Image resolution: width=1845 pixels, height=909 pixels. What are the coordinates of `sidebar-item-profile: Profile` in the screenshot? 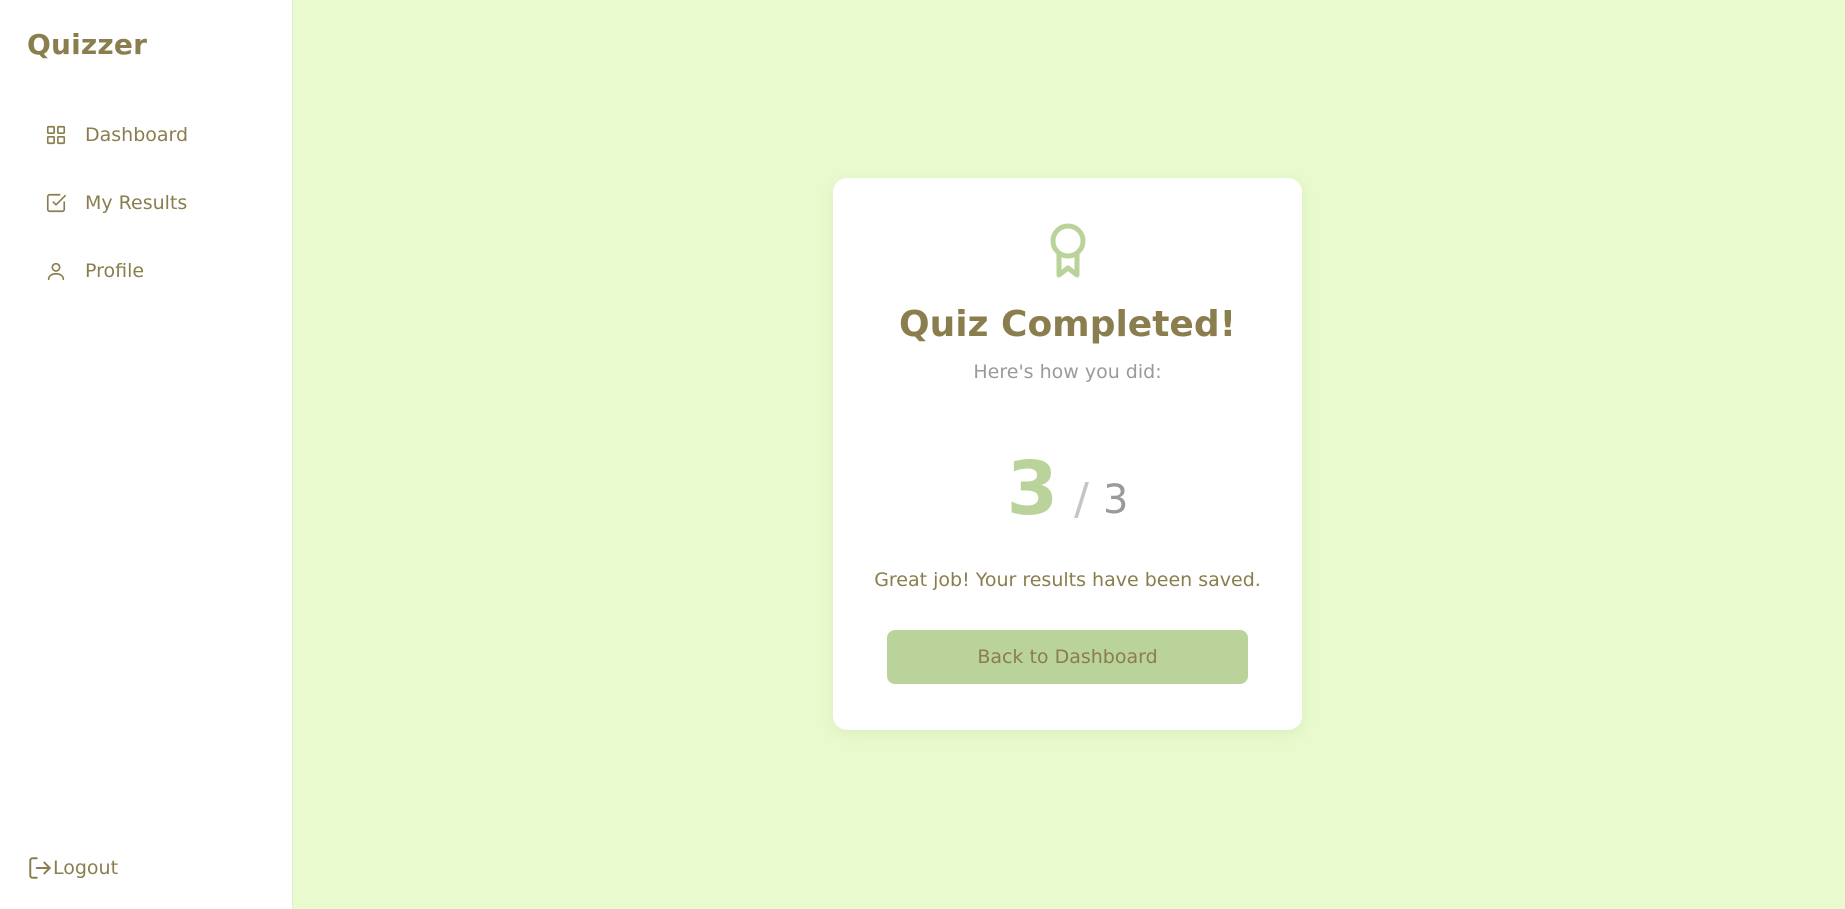 It's located at (94, 271).